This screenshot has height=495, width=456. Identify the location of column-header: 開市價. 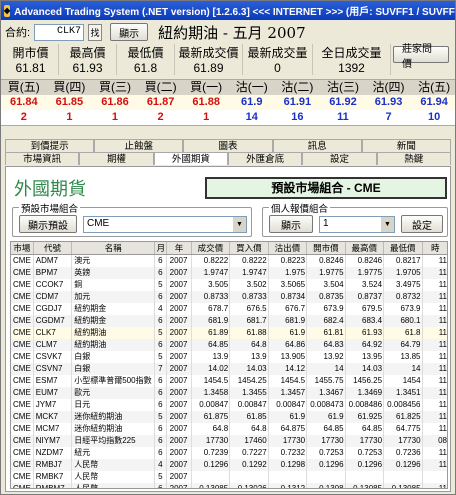
(326, 248).